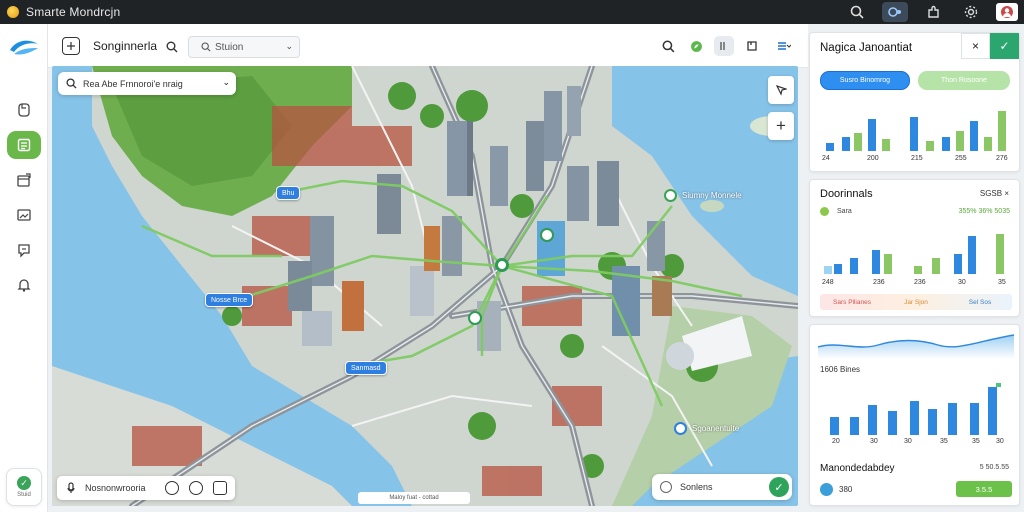  What do you see at coordinates (895, 12) in the screenshot?
I see `profile-switch-icon` at bounding box center [895, 12].